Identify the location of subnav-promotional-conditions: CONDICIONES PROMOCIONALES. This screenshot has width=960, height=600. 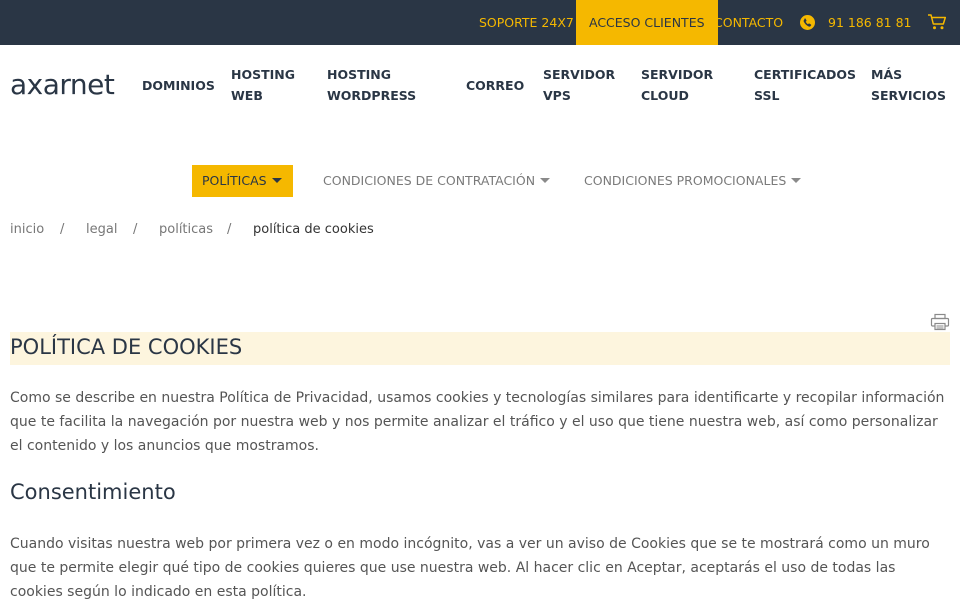
(693, 181).